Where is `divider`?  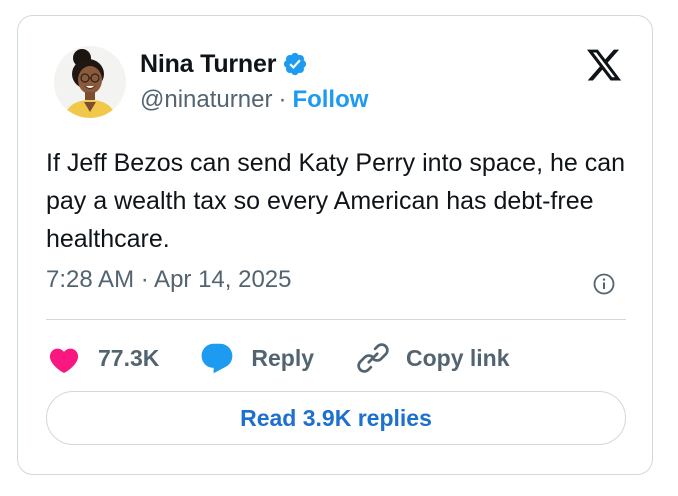
divider is located at coordinates (336, 319).